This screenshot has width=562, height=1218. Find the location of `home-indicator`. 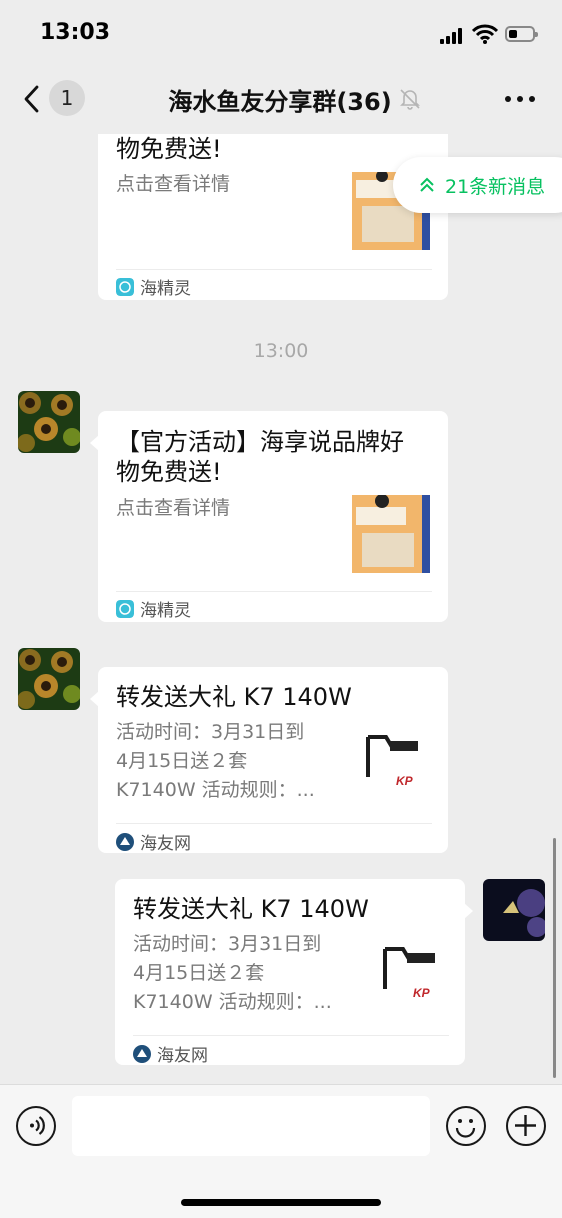

home-indicator is located at coordinates (281, 1202).